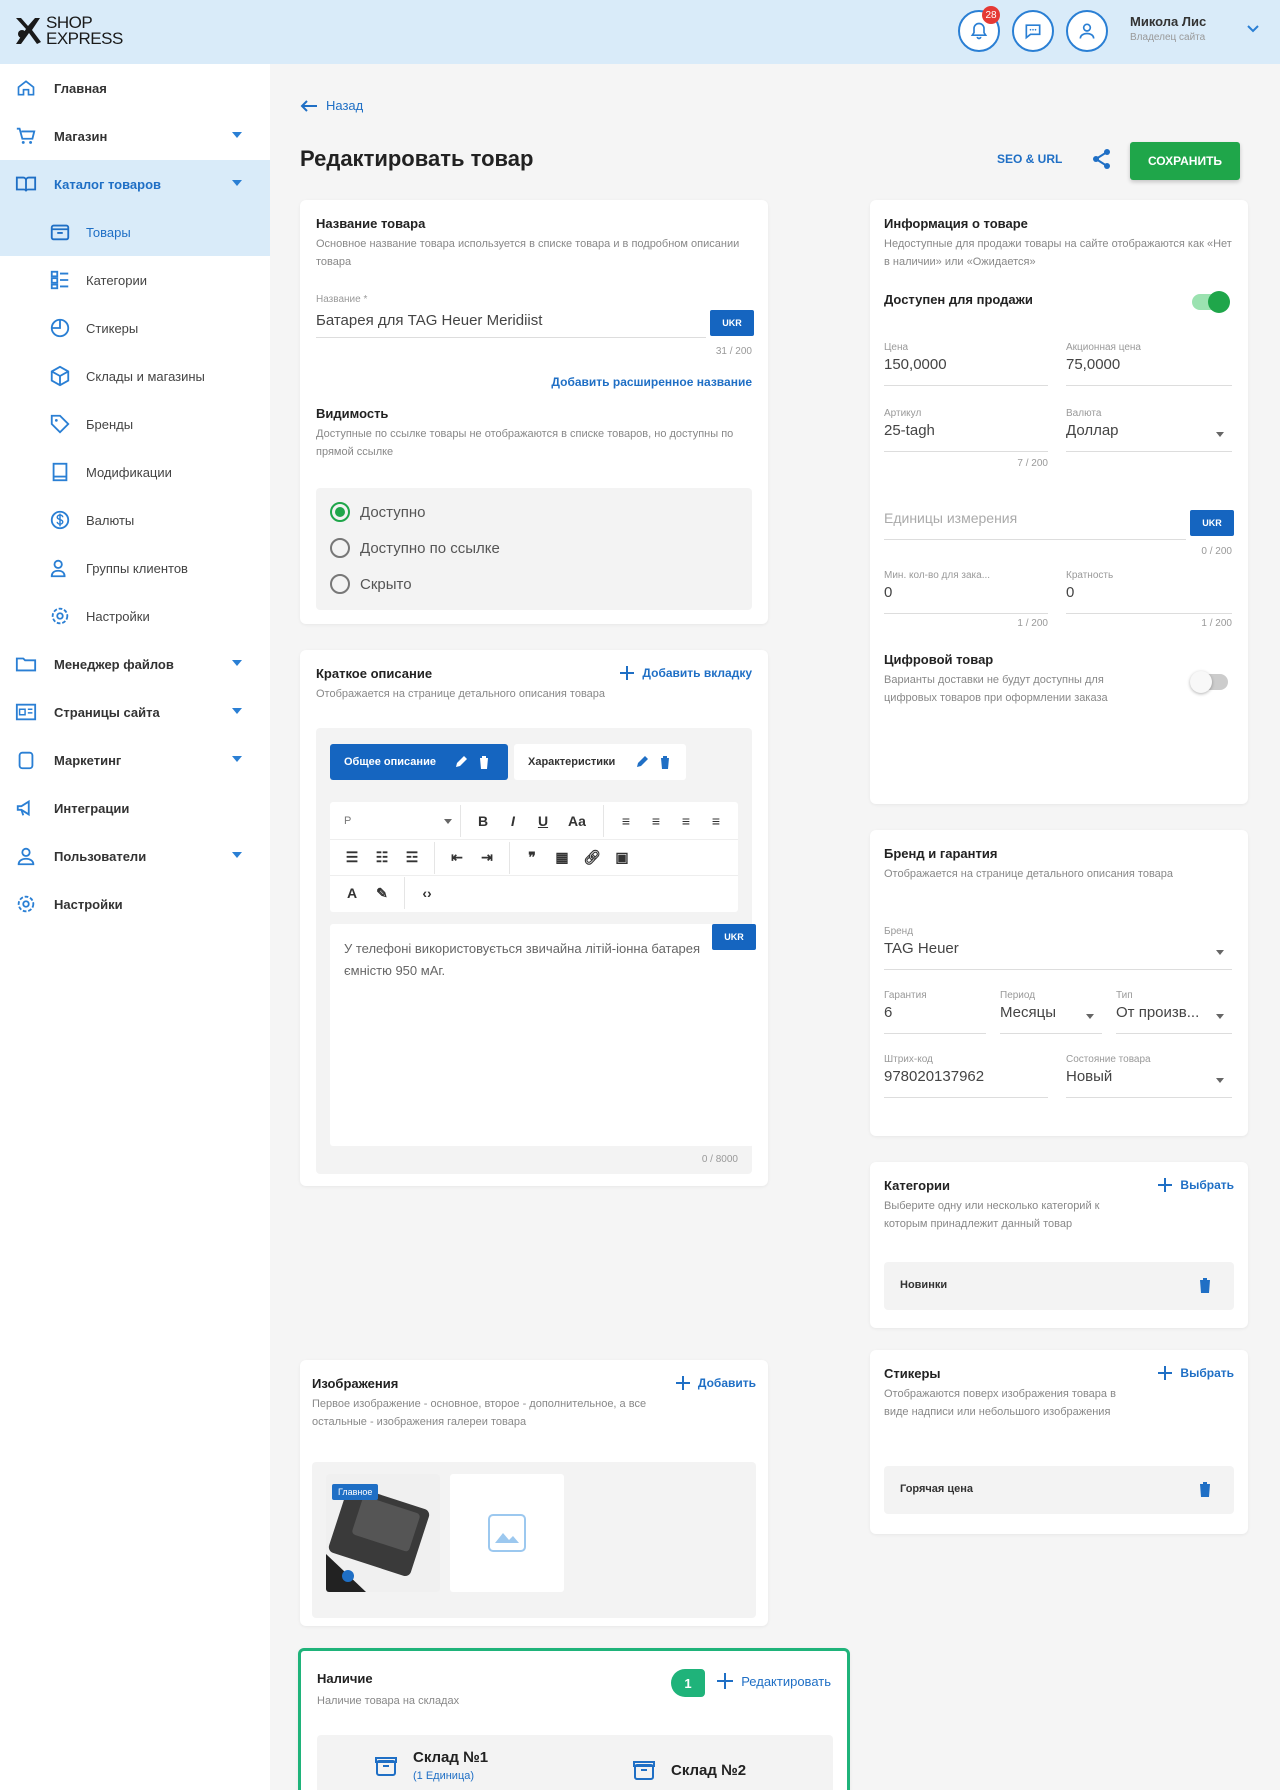 The image size is (1280, 1790). What do you see at coordinates (1209, 682) in the screenshot?
I see `digital-toggle` at bounding box center [1209, 682].